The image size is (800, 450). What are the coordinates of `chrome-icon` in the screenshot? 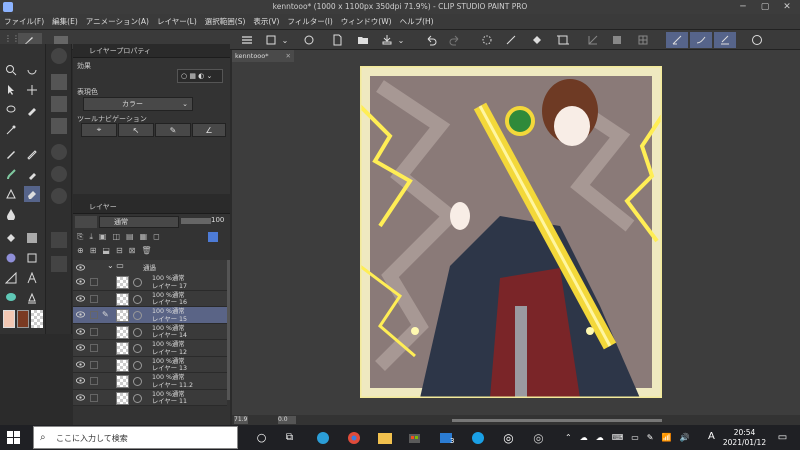 It's located at (353, 437).